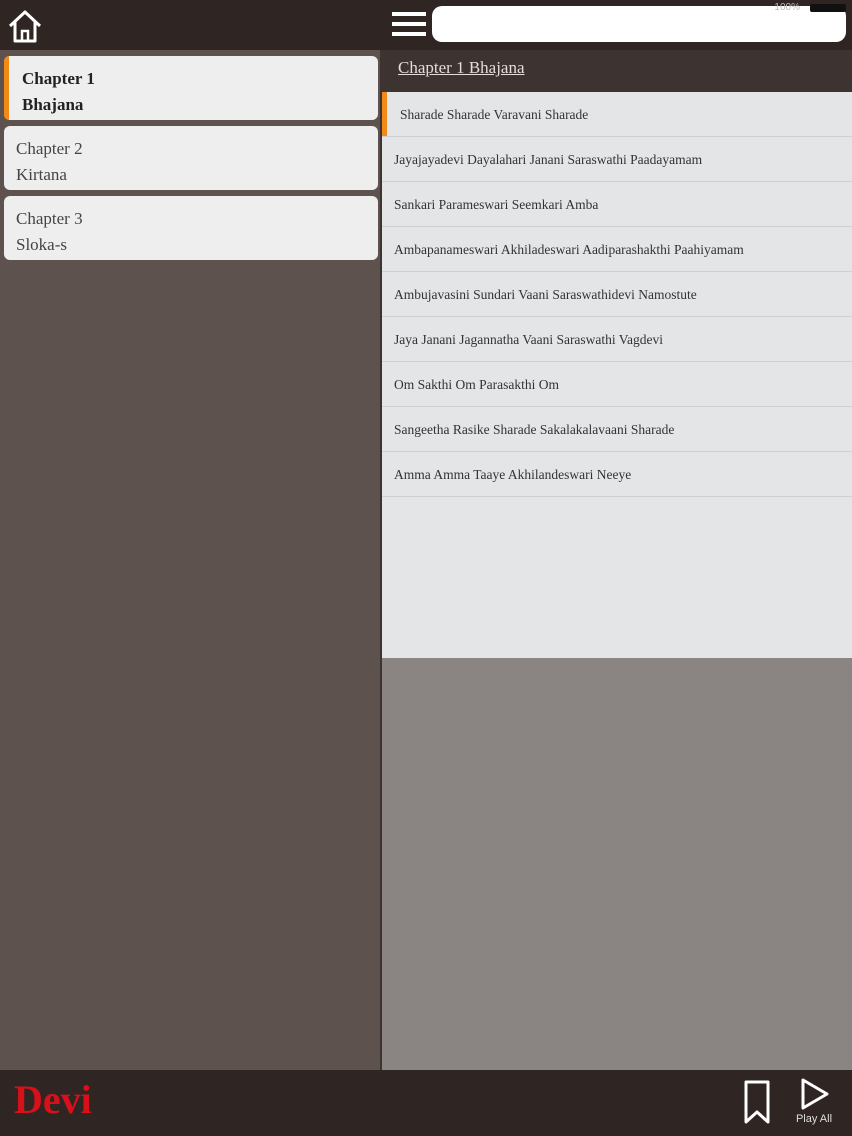 This screenshot has height=1136, width=852. What do you see at coordinates (617, 204) in the screenshot?
I see `song-item-3: Sankari Parameswari Seemkari Amba` at bounding box center [617, 204].